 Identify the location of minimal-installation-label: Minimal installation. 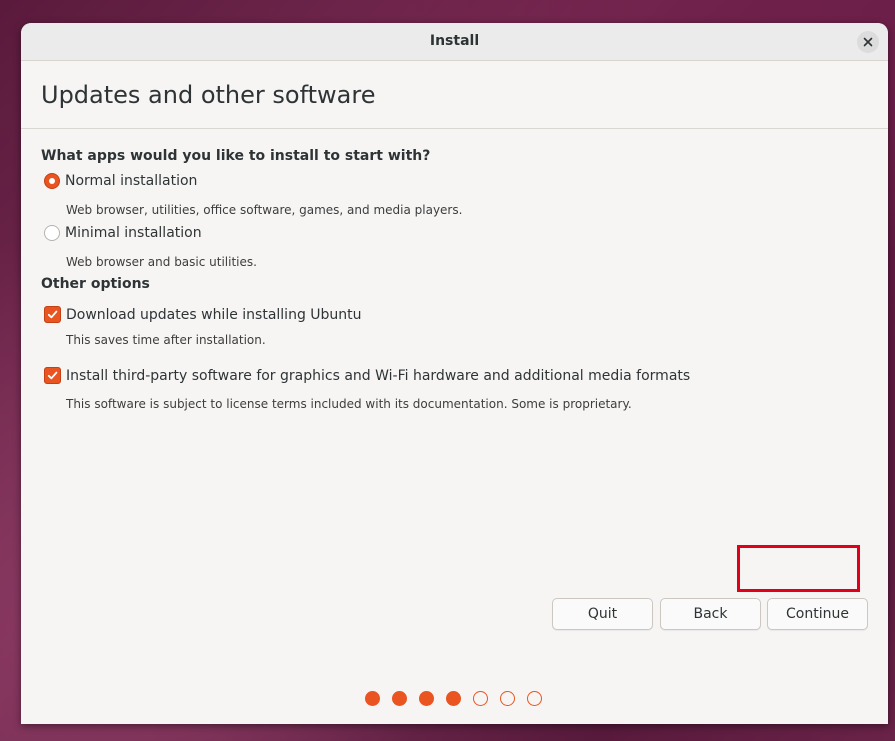
(133, 233).